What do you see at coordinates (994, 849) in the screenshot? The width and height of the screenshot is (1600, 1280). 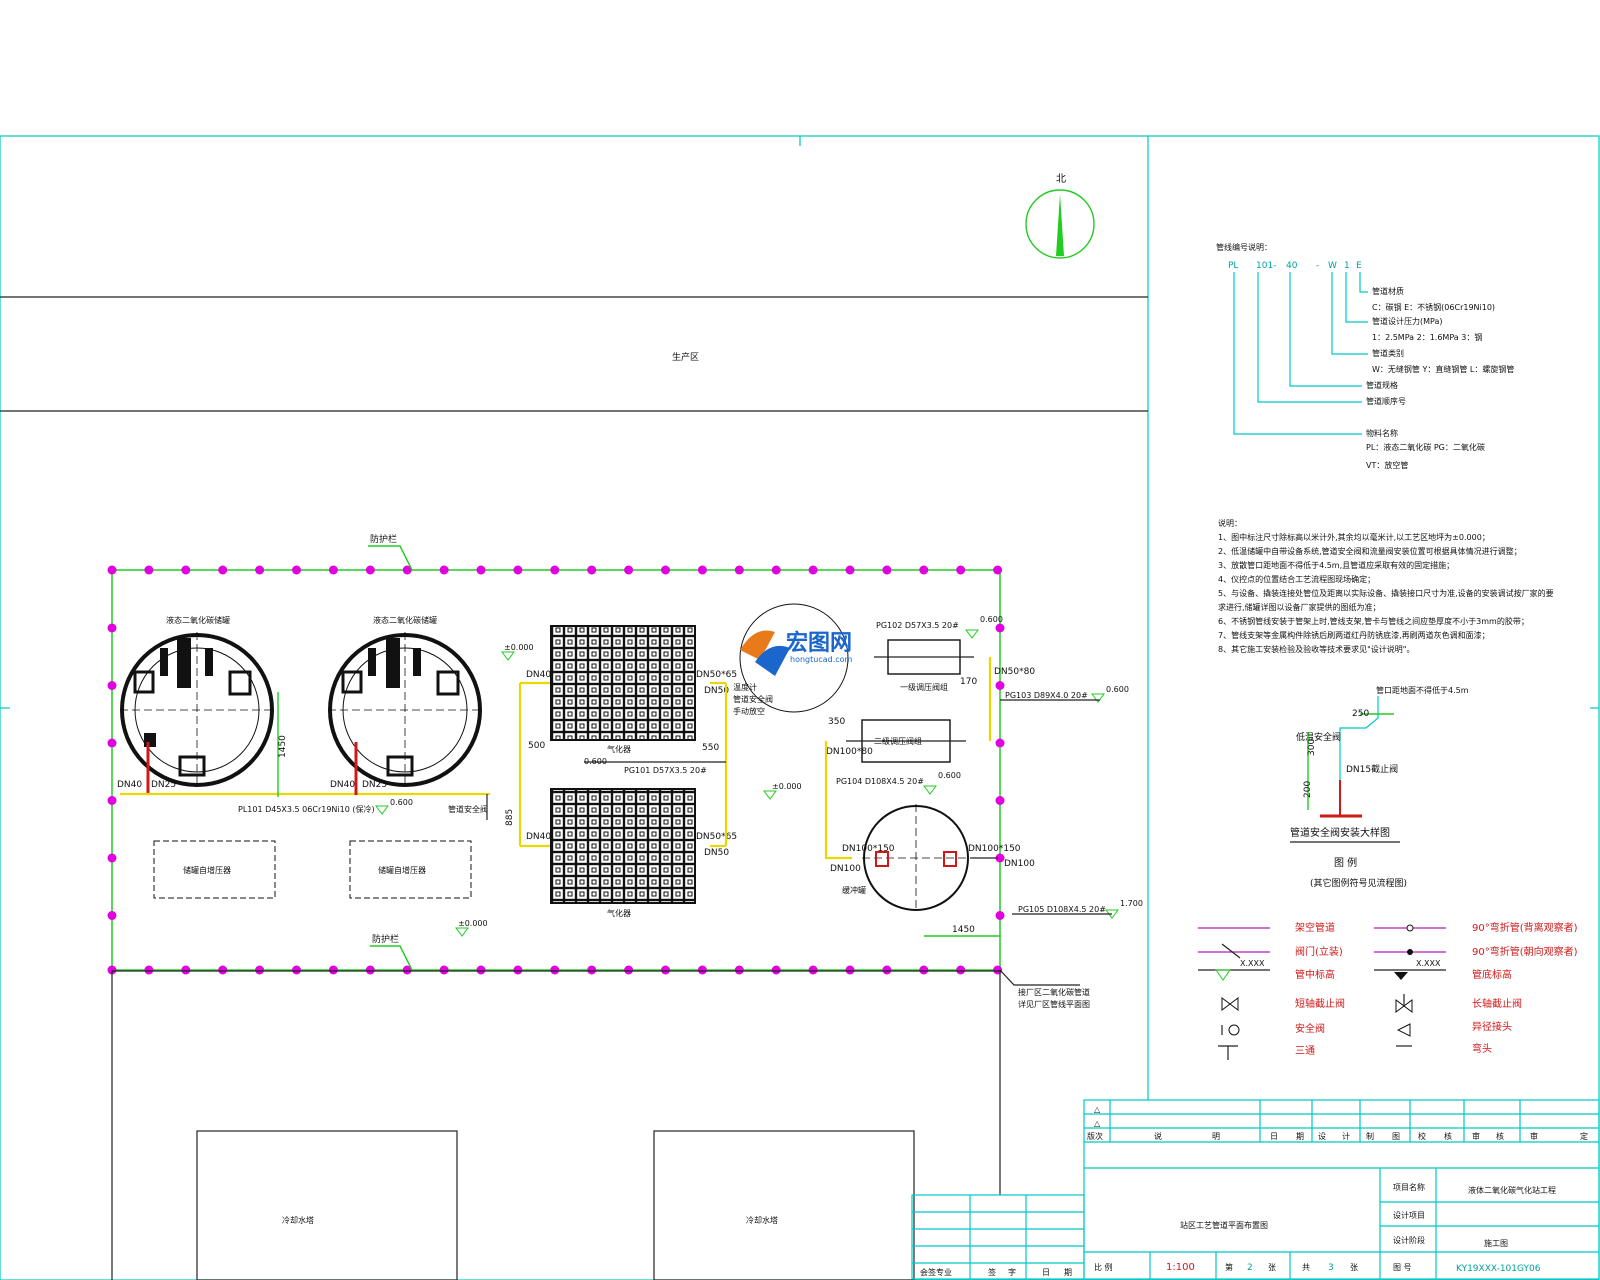 I see `buffer-dn100-150-r: DN100*150` at bounding box center [994, 849].